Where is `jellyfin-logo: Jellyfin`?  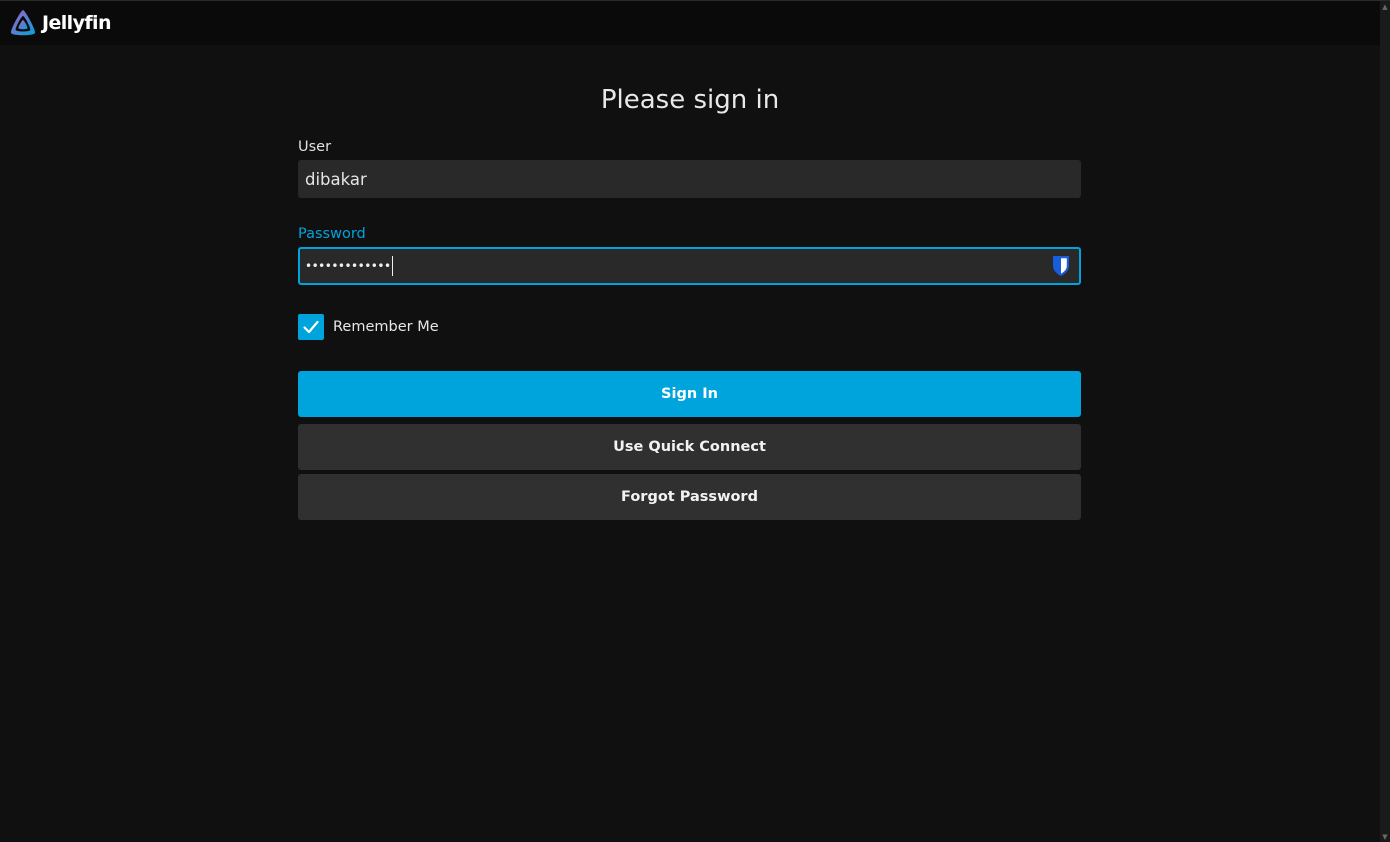 jellyfin-logo: Jellyfin is located at coordinates (59, 23).